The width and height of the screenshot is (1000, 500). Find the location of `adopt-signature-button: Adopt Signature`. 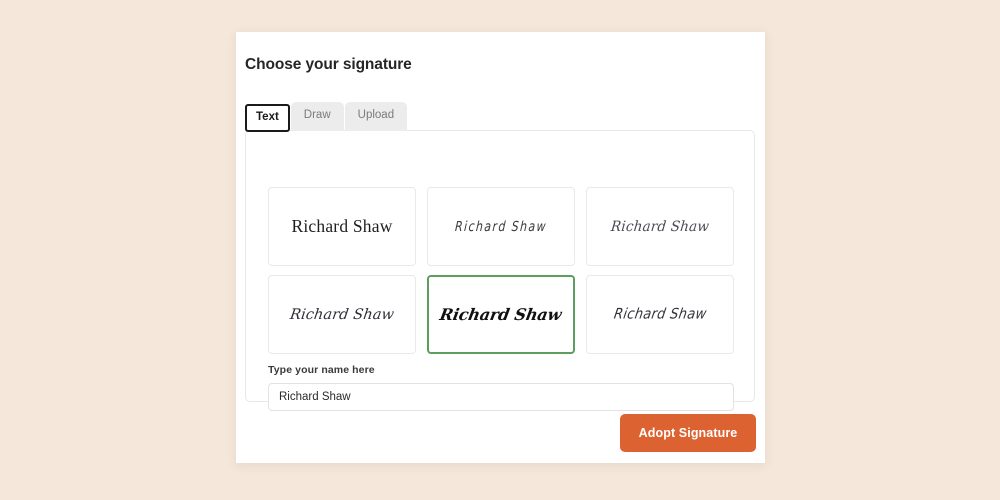

adopt-signature-button: Adopt Signature is located at coordinates (688, 433).